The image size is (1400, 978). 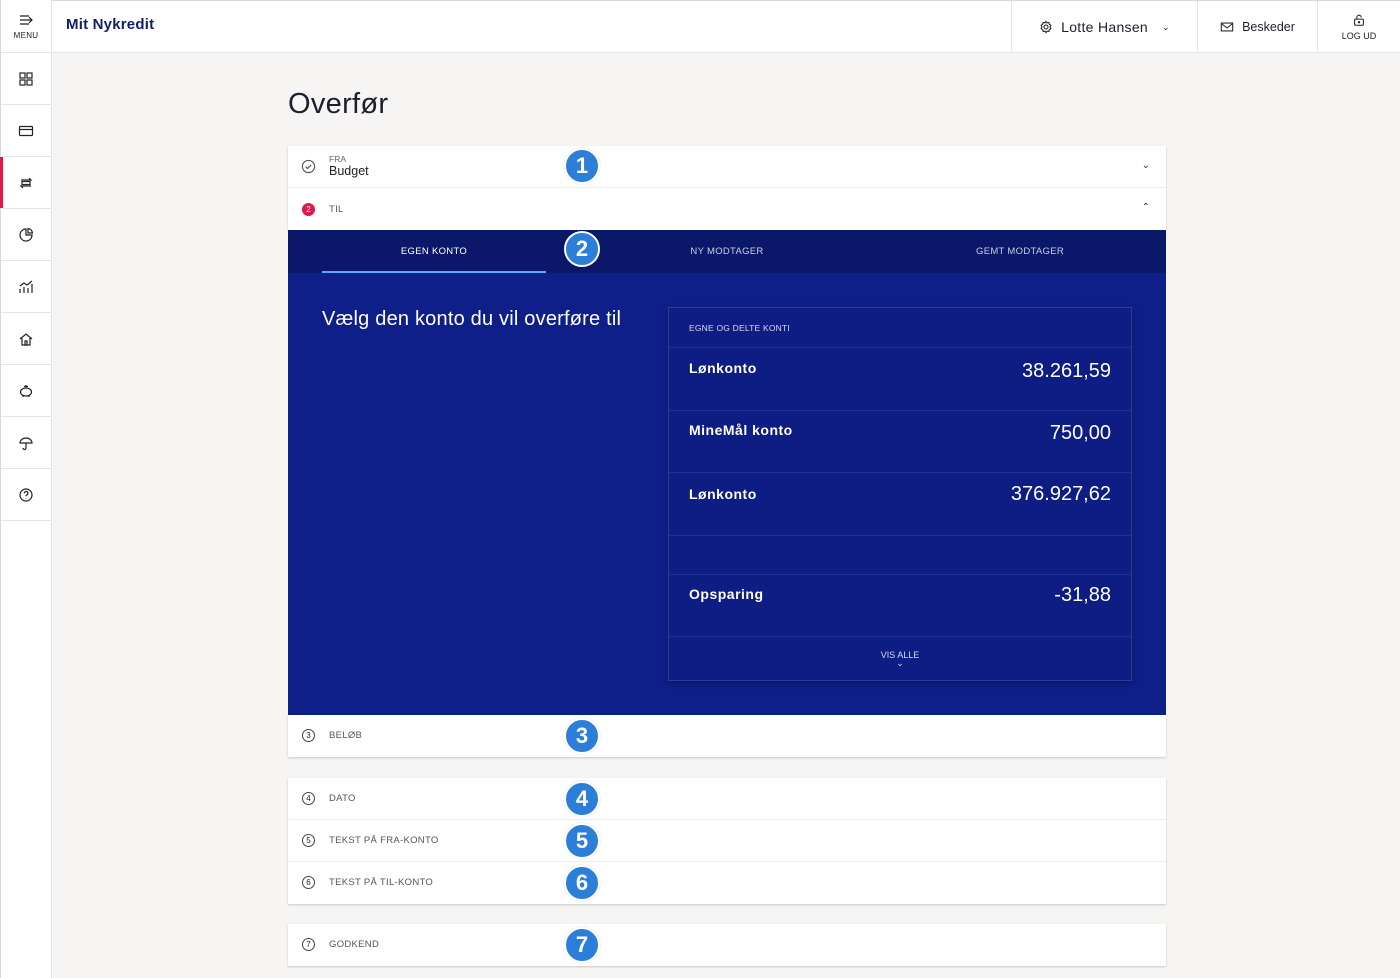 I want to click on step-number-badge: 6, so click(x=308, y=882).